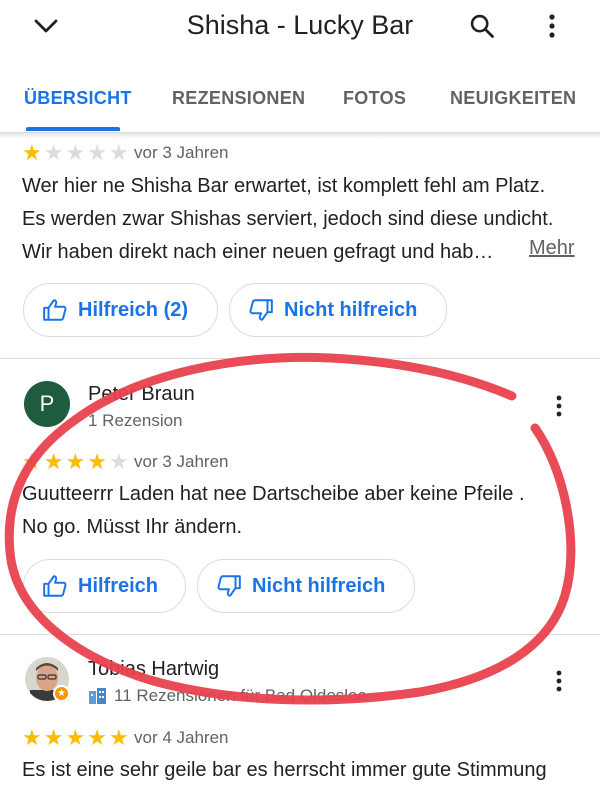  I want to click on reviewer-name: Tobias Hartwig, so click(153, 669).